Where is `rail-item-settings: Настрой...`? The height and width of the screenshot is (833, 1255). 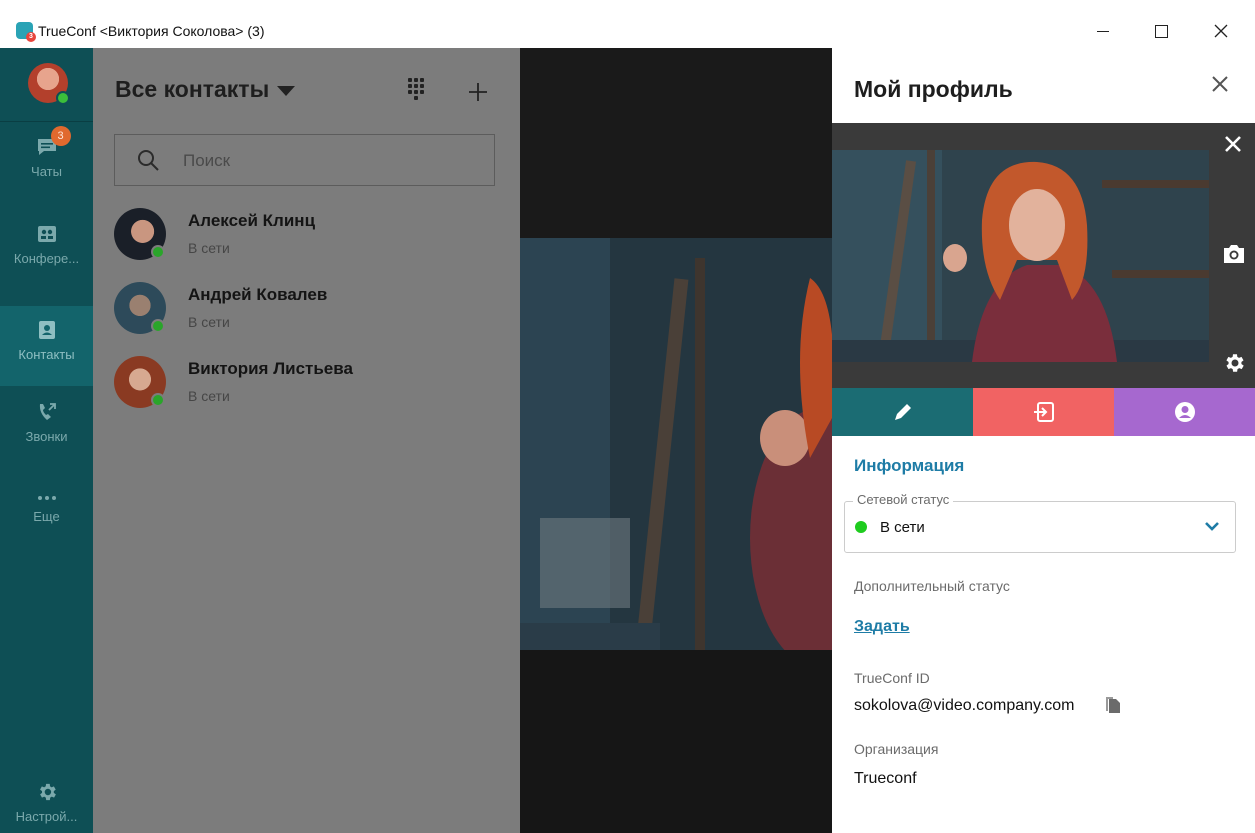
rail-item-settings: Настрой... is located at coordinates (46, 807).